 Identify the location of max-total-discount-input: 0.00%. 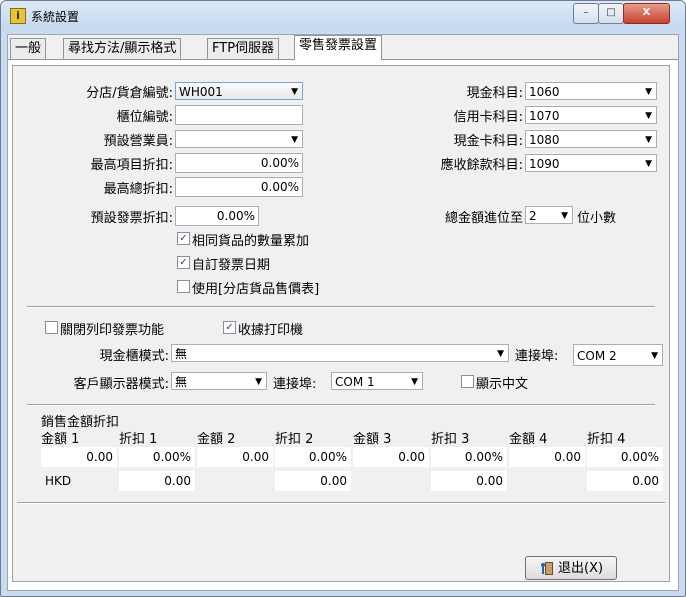
(239, 187).